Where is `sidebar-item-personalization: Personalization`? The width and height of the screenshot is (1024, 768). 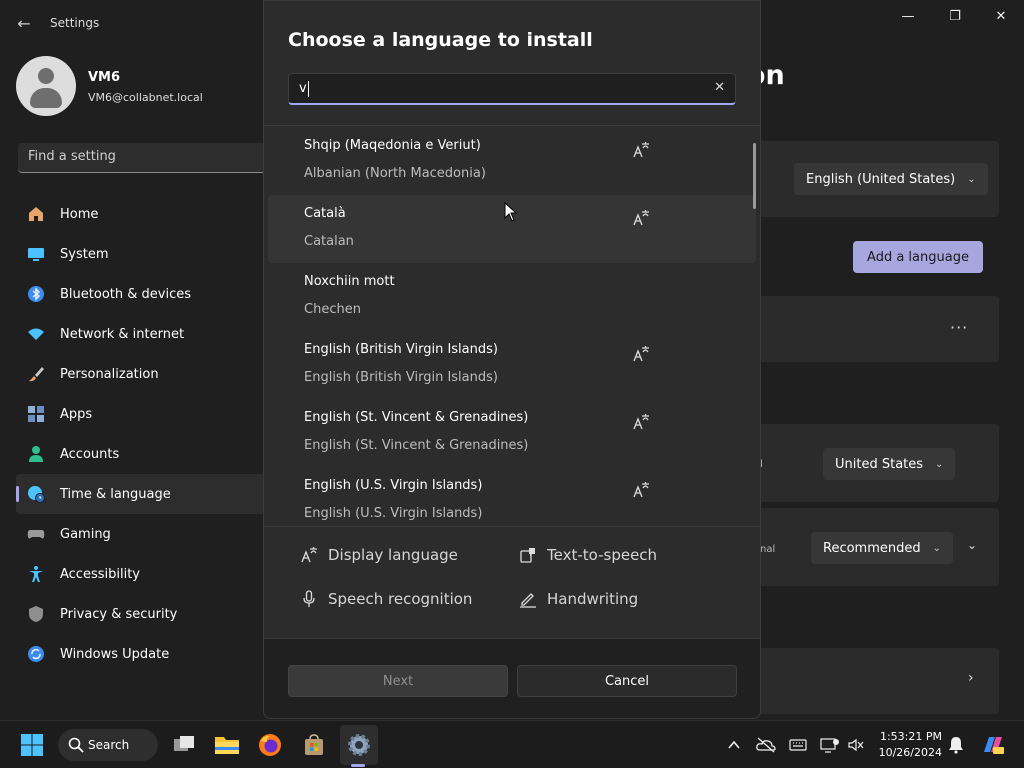
sidebar-item-personalization: Personalization is located at coordinates (140, 374).